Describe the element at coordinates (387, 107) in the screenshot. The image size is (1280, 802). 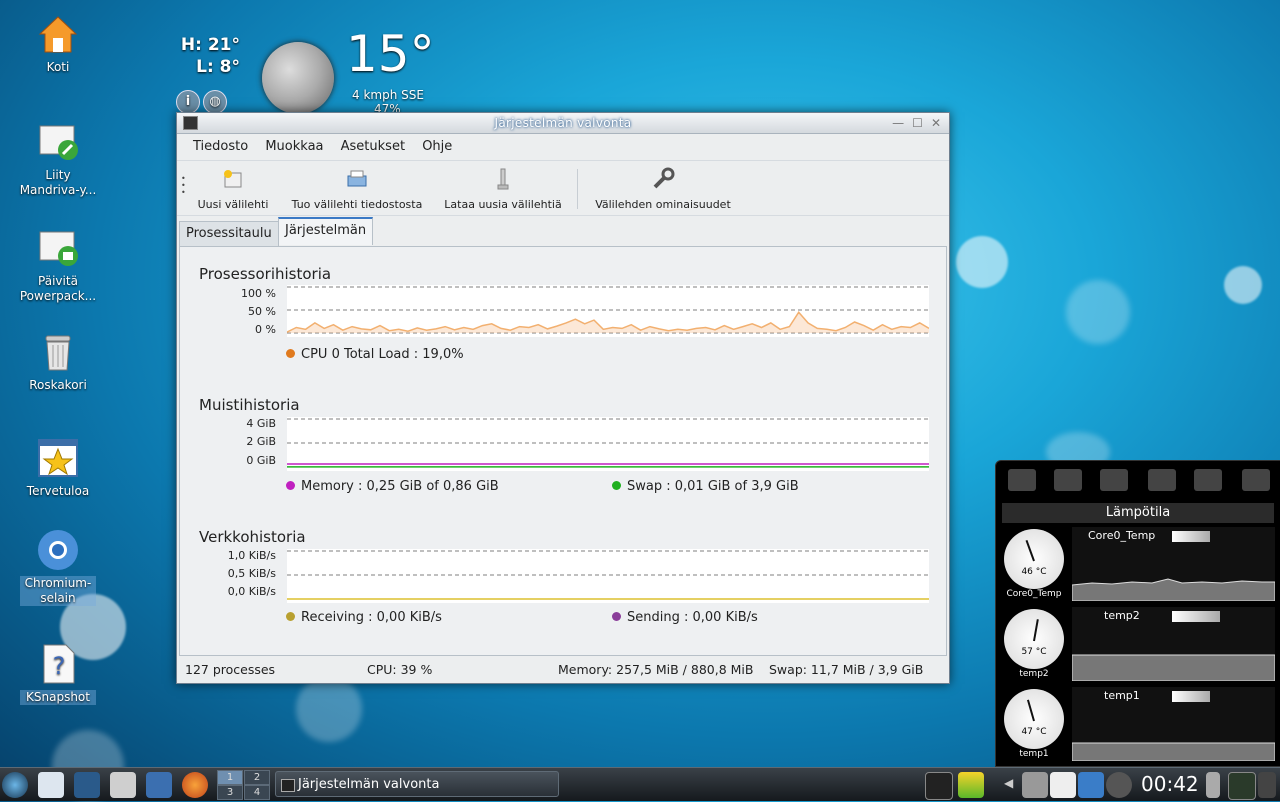
I see `weather-humidity: 47%` at that location.